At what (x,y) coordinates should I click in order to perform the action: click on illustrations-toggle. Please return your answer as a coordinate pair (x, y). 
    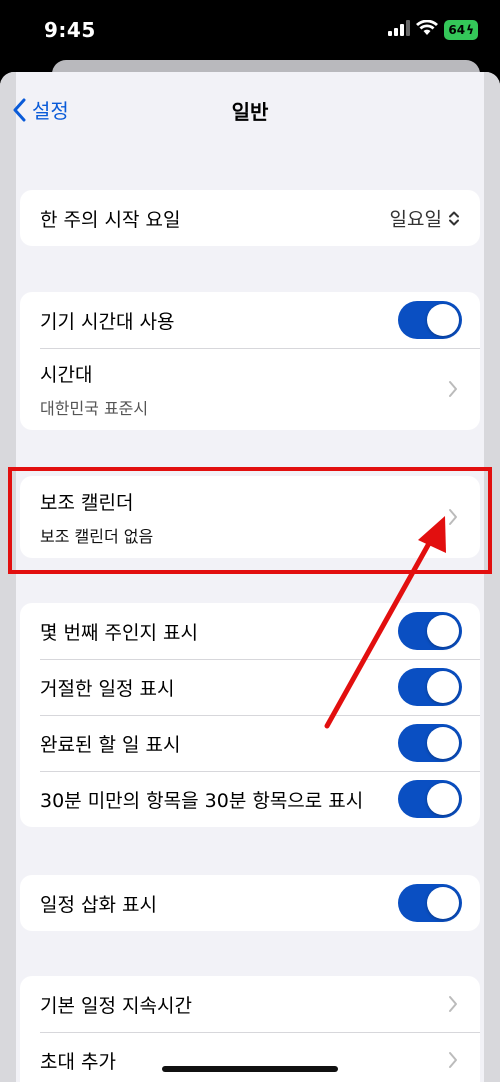
    Looking at the image, I should click on (430, 903).